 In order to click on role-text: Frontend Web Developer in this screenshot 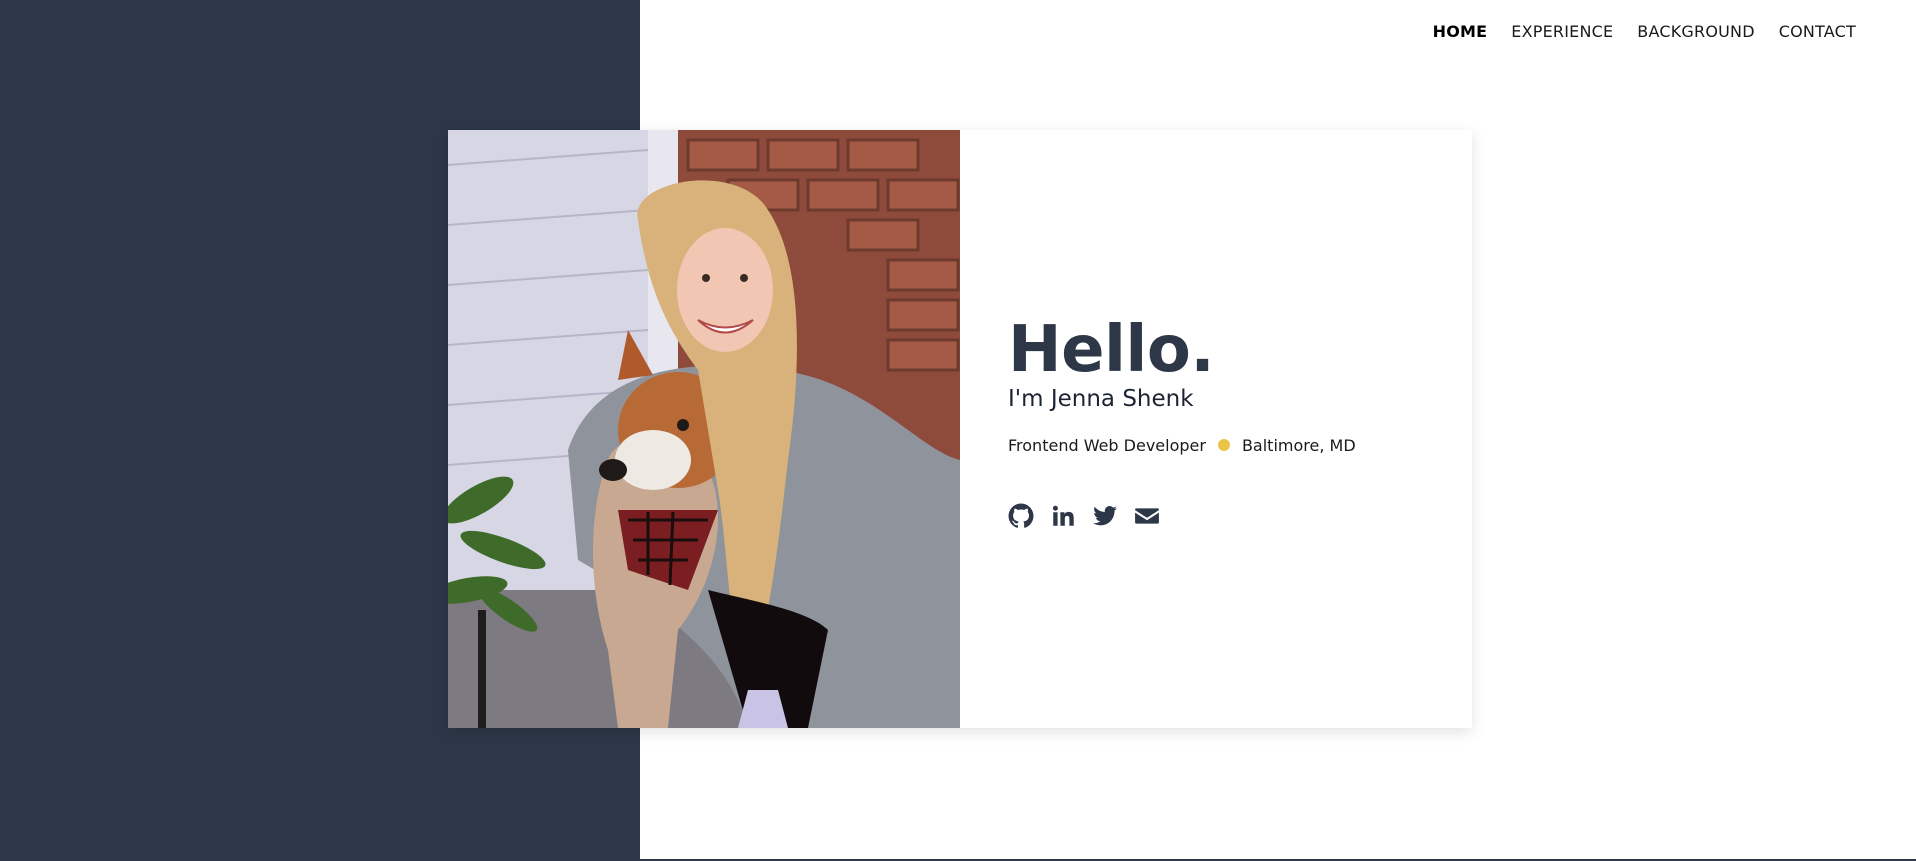, I will do `click(1107, 445)`.